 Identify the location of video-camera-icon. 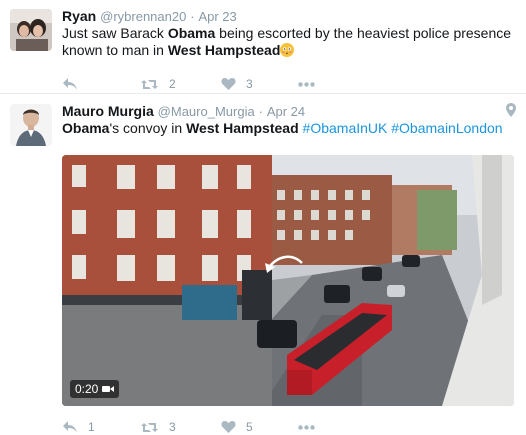
(108, 389).